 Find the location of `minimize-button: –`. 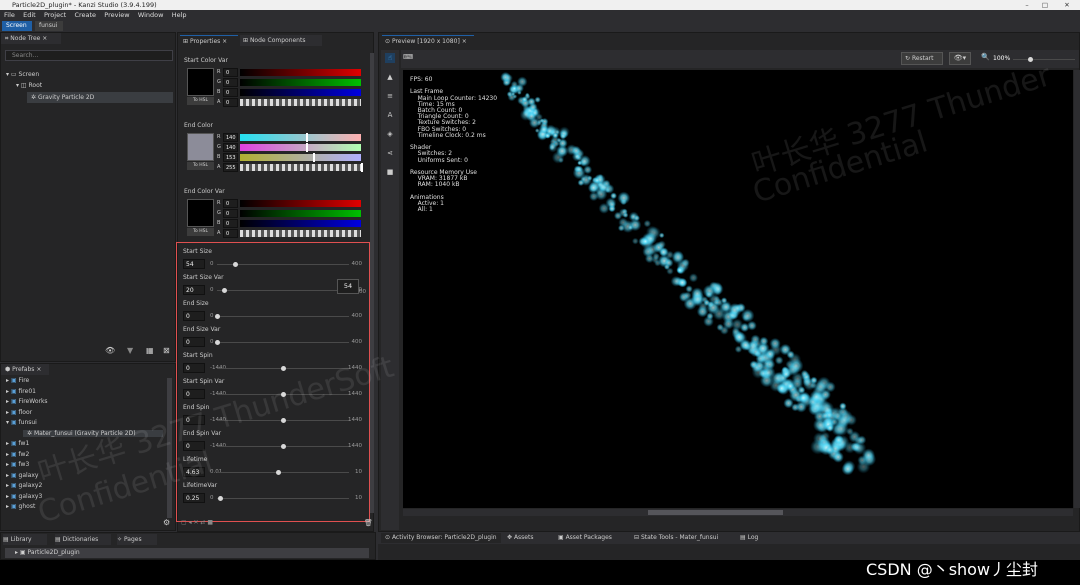

minimize-button: – is located at coordinates (1027, 5).